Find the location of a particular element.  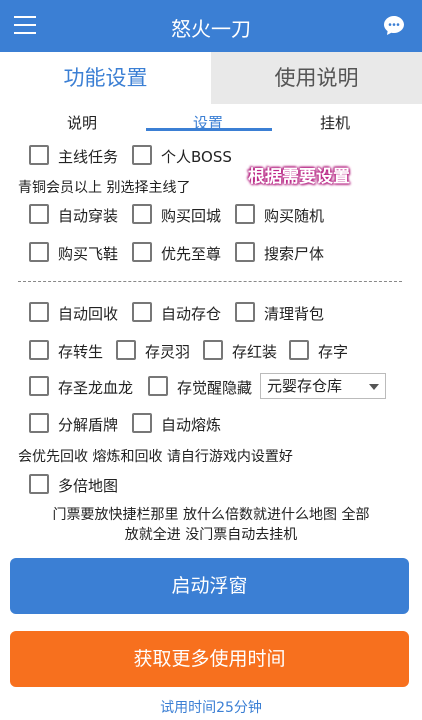

main-quest-label: 主线任务 is located at coordinates (88, 157).